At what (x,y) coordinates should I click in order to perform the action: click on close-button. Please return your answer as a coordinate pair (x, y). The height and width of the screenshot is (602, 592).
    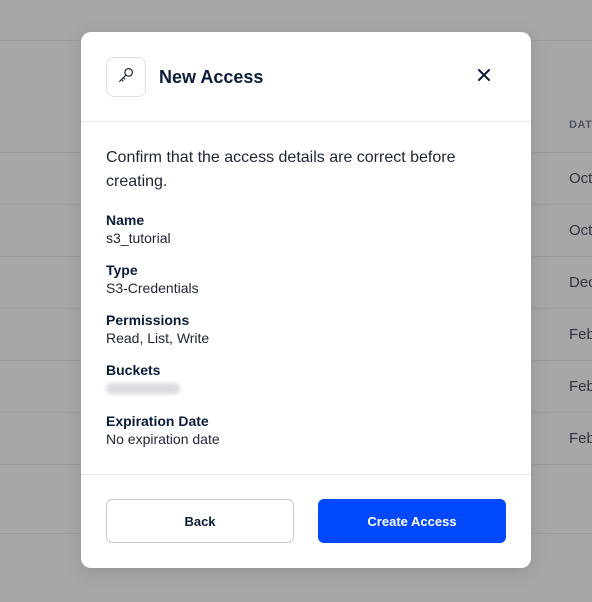
    Looking at the image, I should click on (484, 77).